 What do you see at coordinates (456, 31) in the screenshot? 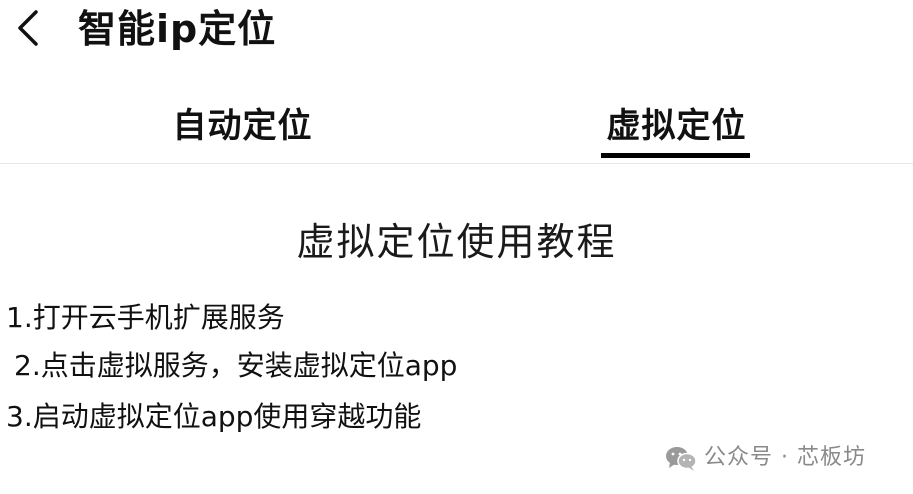
I see `header-bar: 智能ip定位` at bounding box center [456, 31].